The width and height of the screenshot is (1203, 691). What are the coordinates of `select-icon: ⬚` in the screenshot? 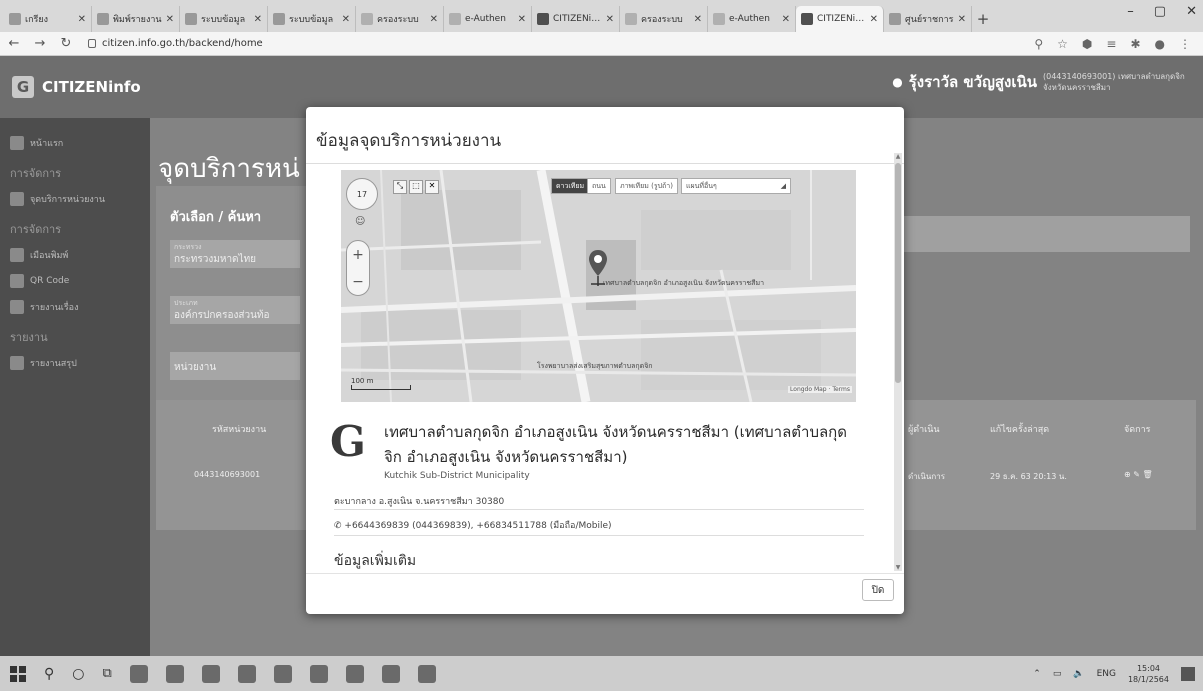 It's located at (416, 187).